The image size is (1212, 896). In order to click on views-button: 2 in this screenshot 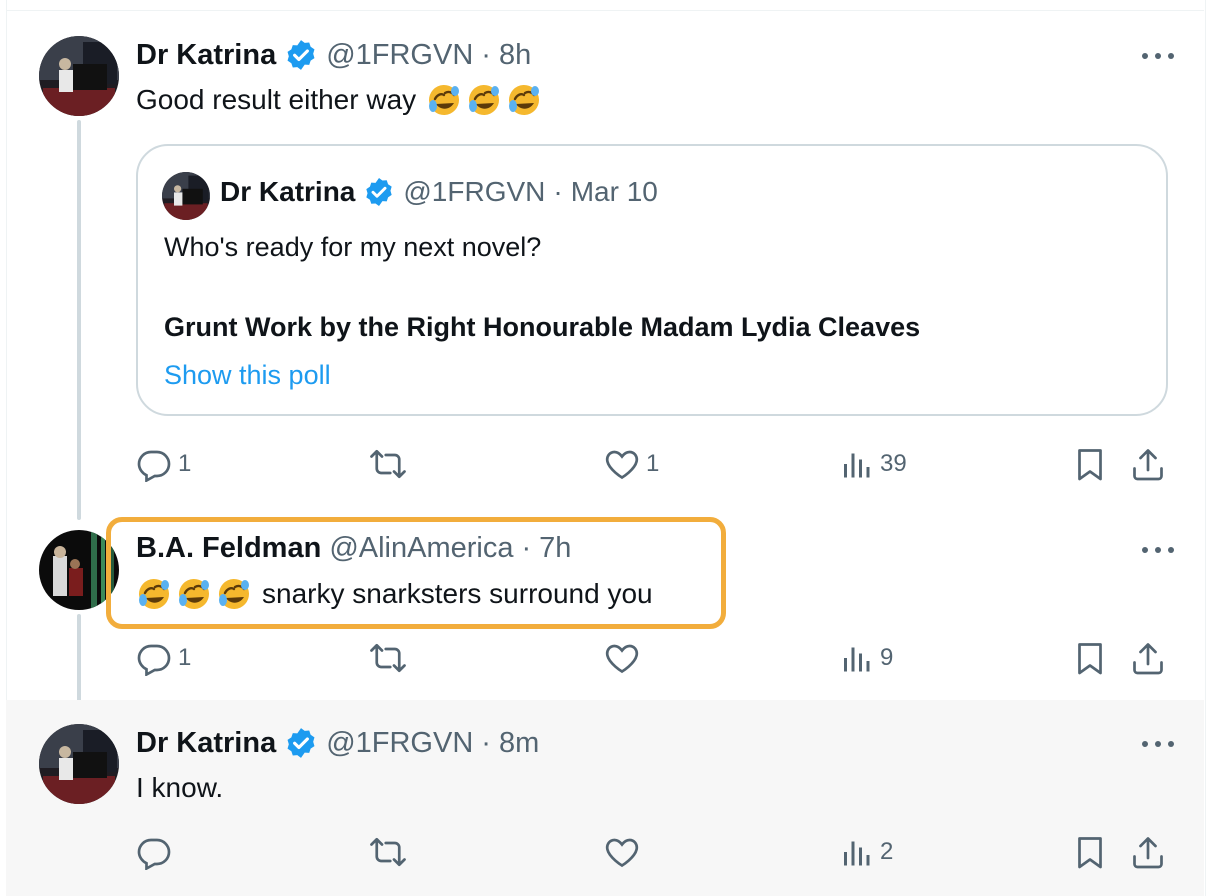, I will do `click(865, 852)`.